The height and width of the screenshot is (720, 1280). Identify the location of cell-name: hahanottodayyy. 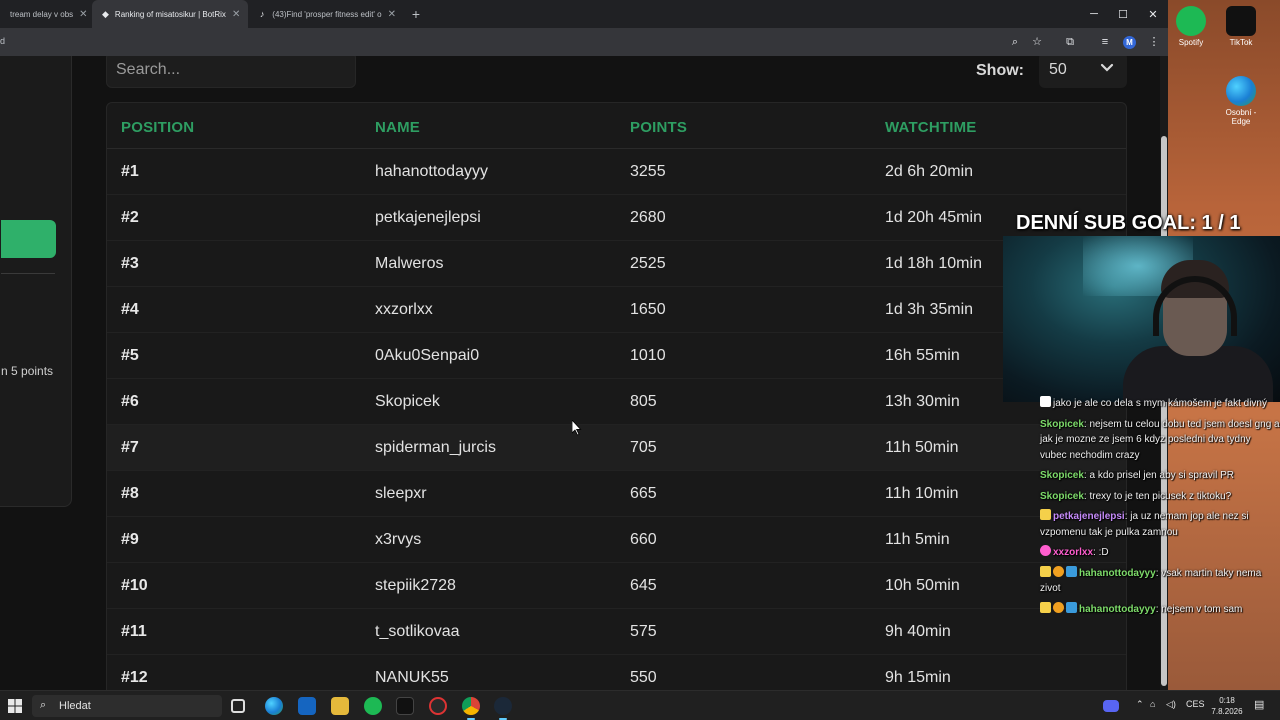
(431, 171).